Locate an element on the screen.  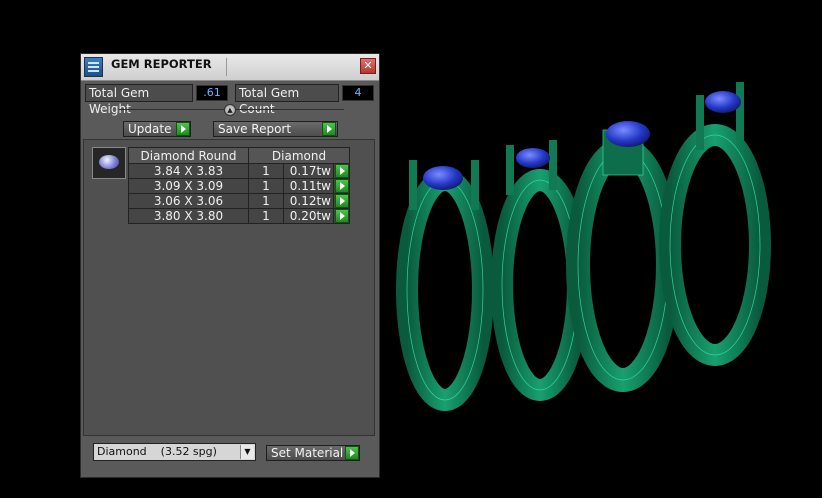
save-report-button: Save Report is located at coordinates (275, 129).